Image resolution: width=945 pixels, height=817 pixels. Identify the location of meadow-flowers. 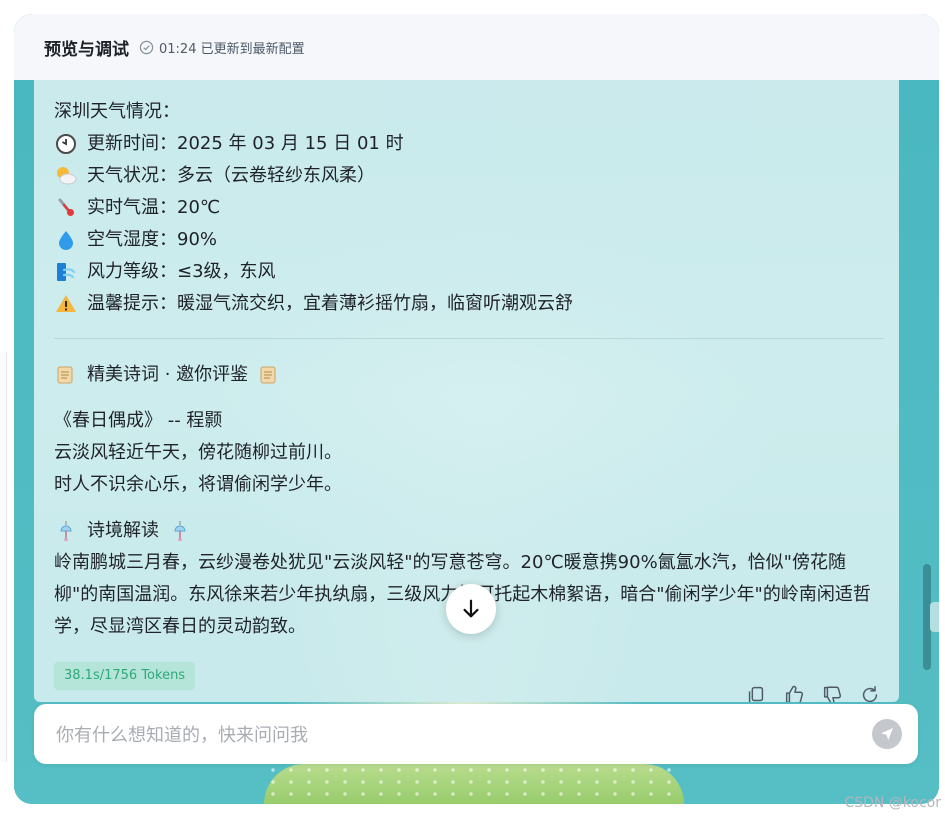
(474, 784).